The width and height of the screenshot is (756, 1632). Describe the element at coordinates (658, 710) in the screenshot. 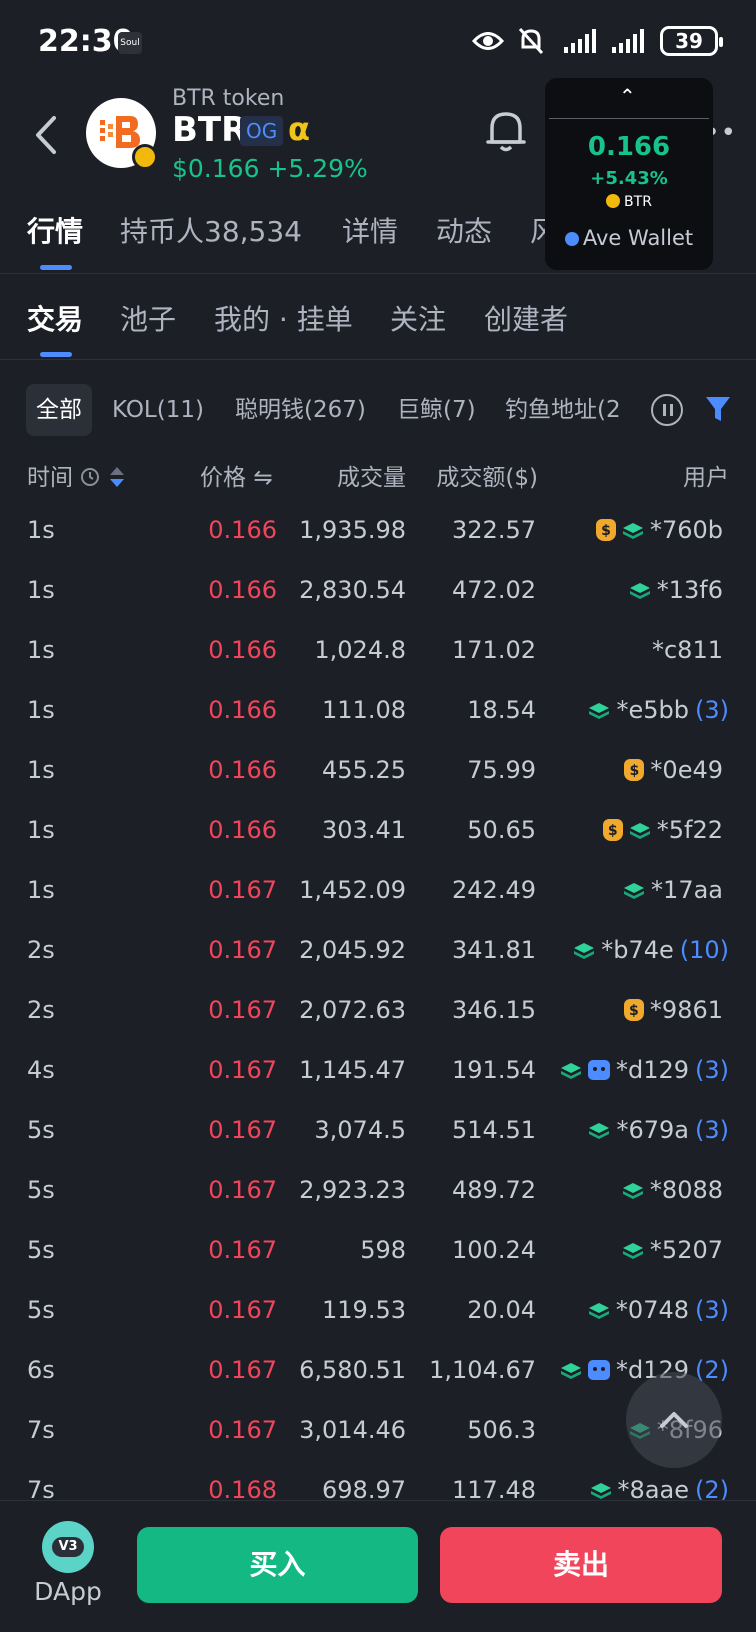

I see `trade-user: *e5bb (3)` at that location.